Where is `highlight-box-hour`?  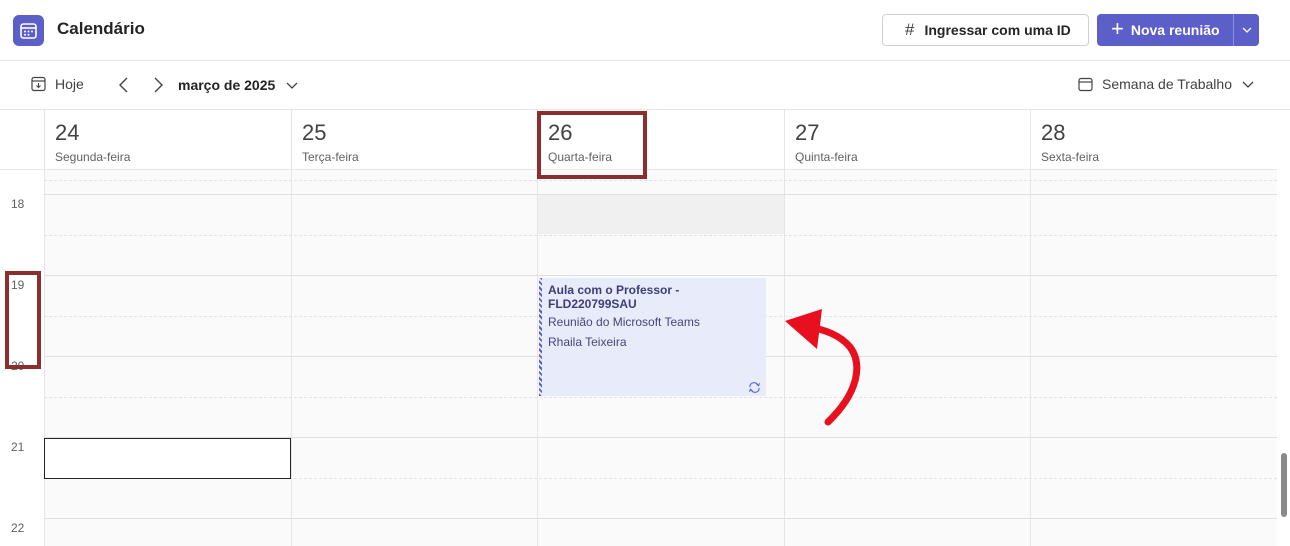
highlight-box-hour is located at coordinates (23, 320).